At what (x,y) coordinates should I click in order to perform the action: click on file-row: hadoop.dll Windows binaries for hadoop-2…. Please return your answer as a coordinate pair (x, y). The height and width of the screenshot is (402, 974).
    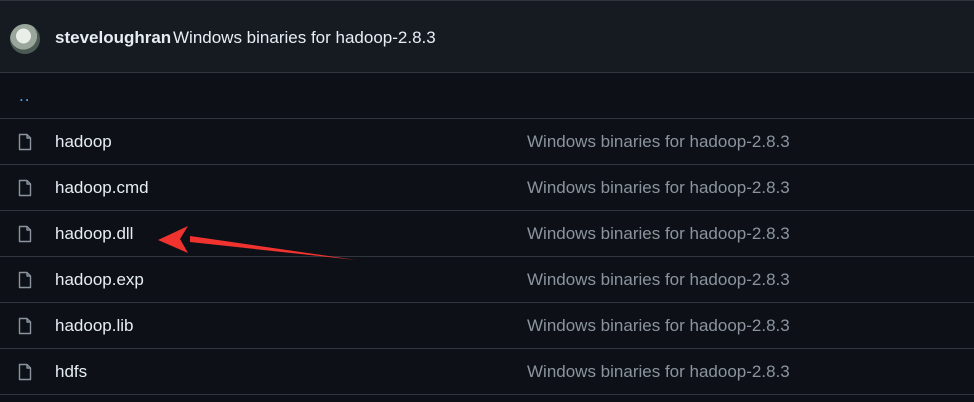
    Looking at the image, I should click on (487, 234).